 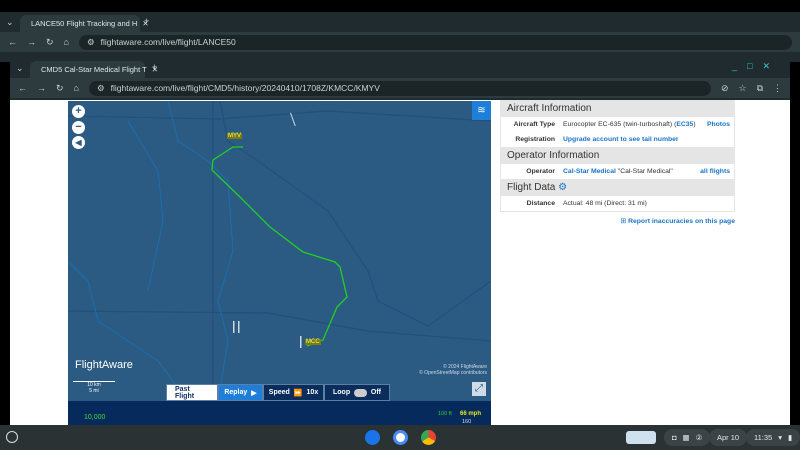 I want to click on docs-app-icon, so click(x=400, y=437).